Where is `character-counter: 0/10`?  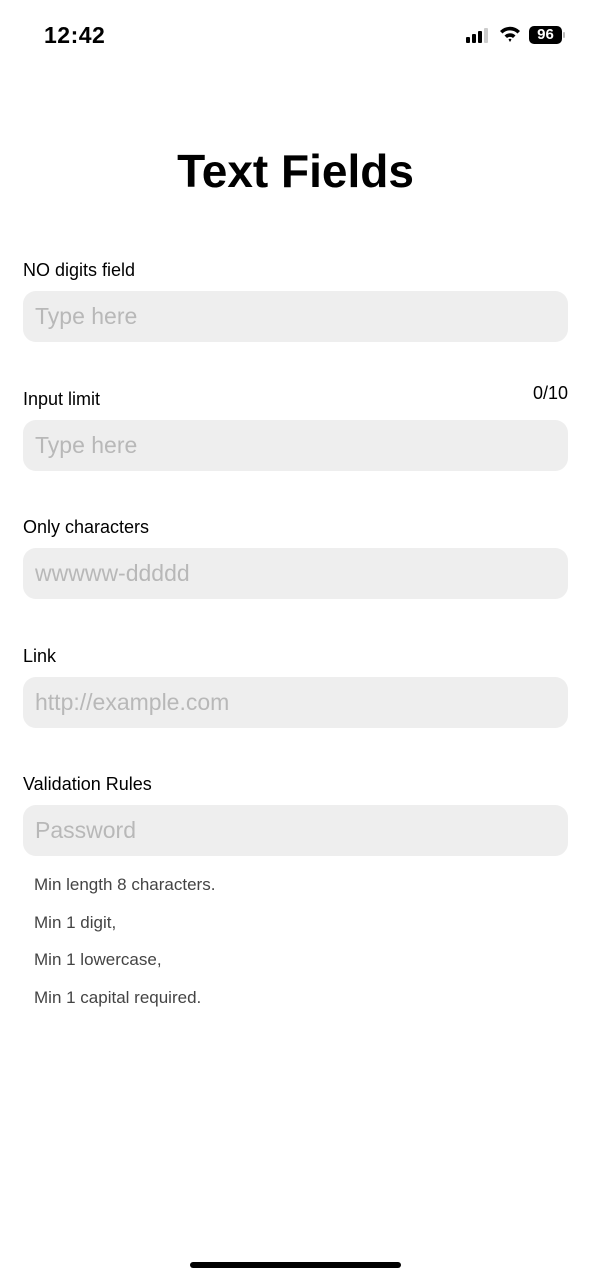 character-counter: 0/10 is located at coordinates (550, 393).